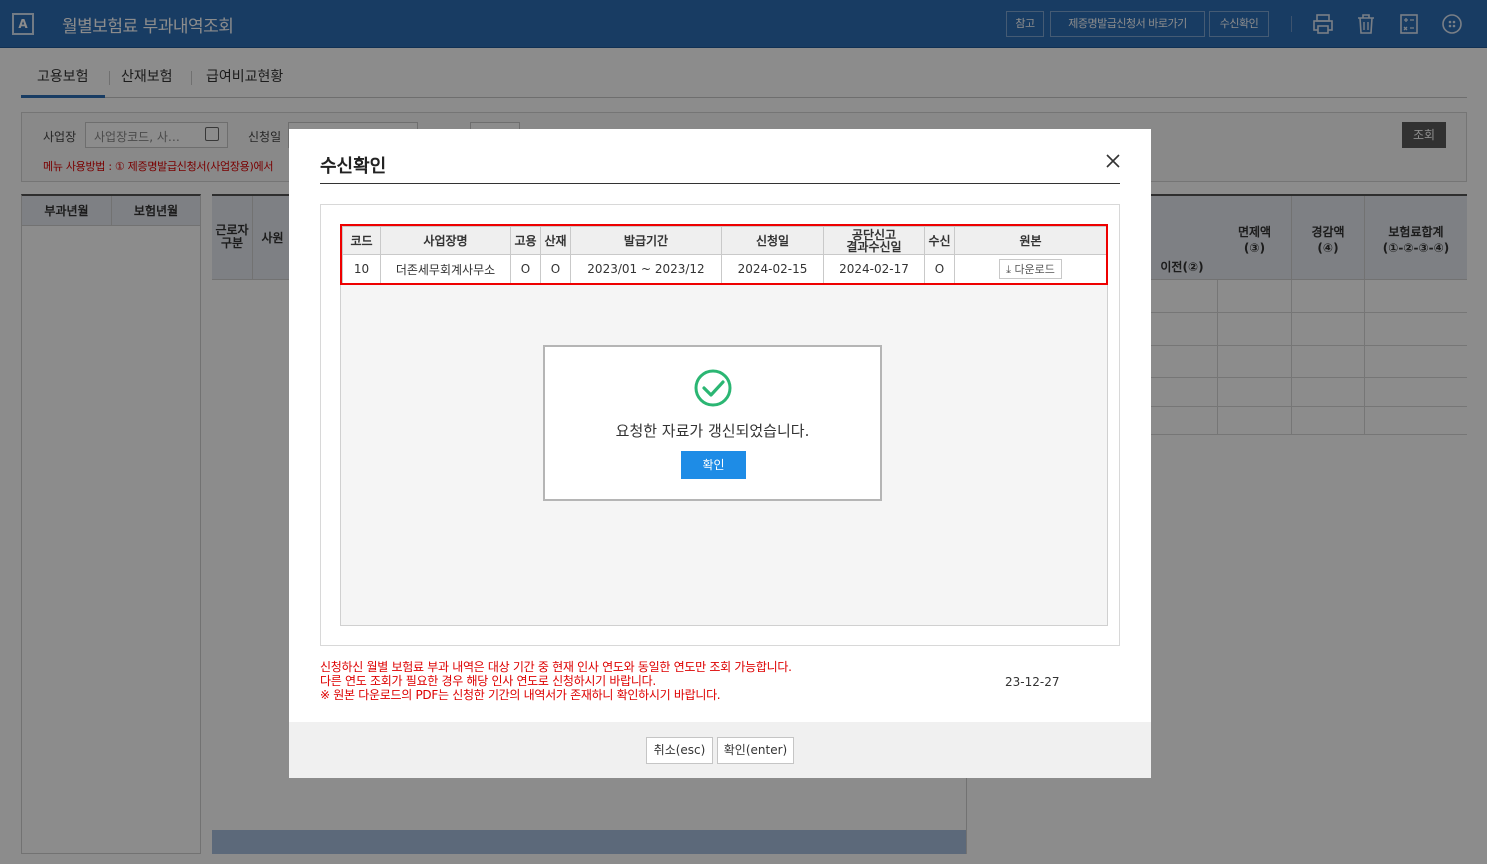 The image size is (1487, 864). Describe the element at coordinates (713, 465) in the screenshot. I see `alert-ok-button: 확인` at that location.